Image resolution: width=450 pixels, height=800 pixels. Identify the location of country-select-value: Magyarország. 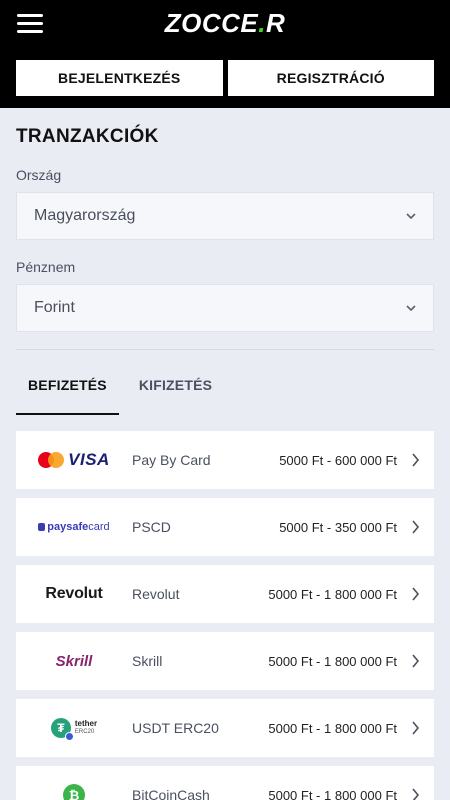
(85, 215).